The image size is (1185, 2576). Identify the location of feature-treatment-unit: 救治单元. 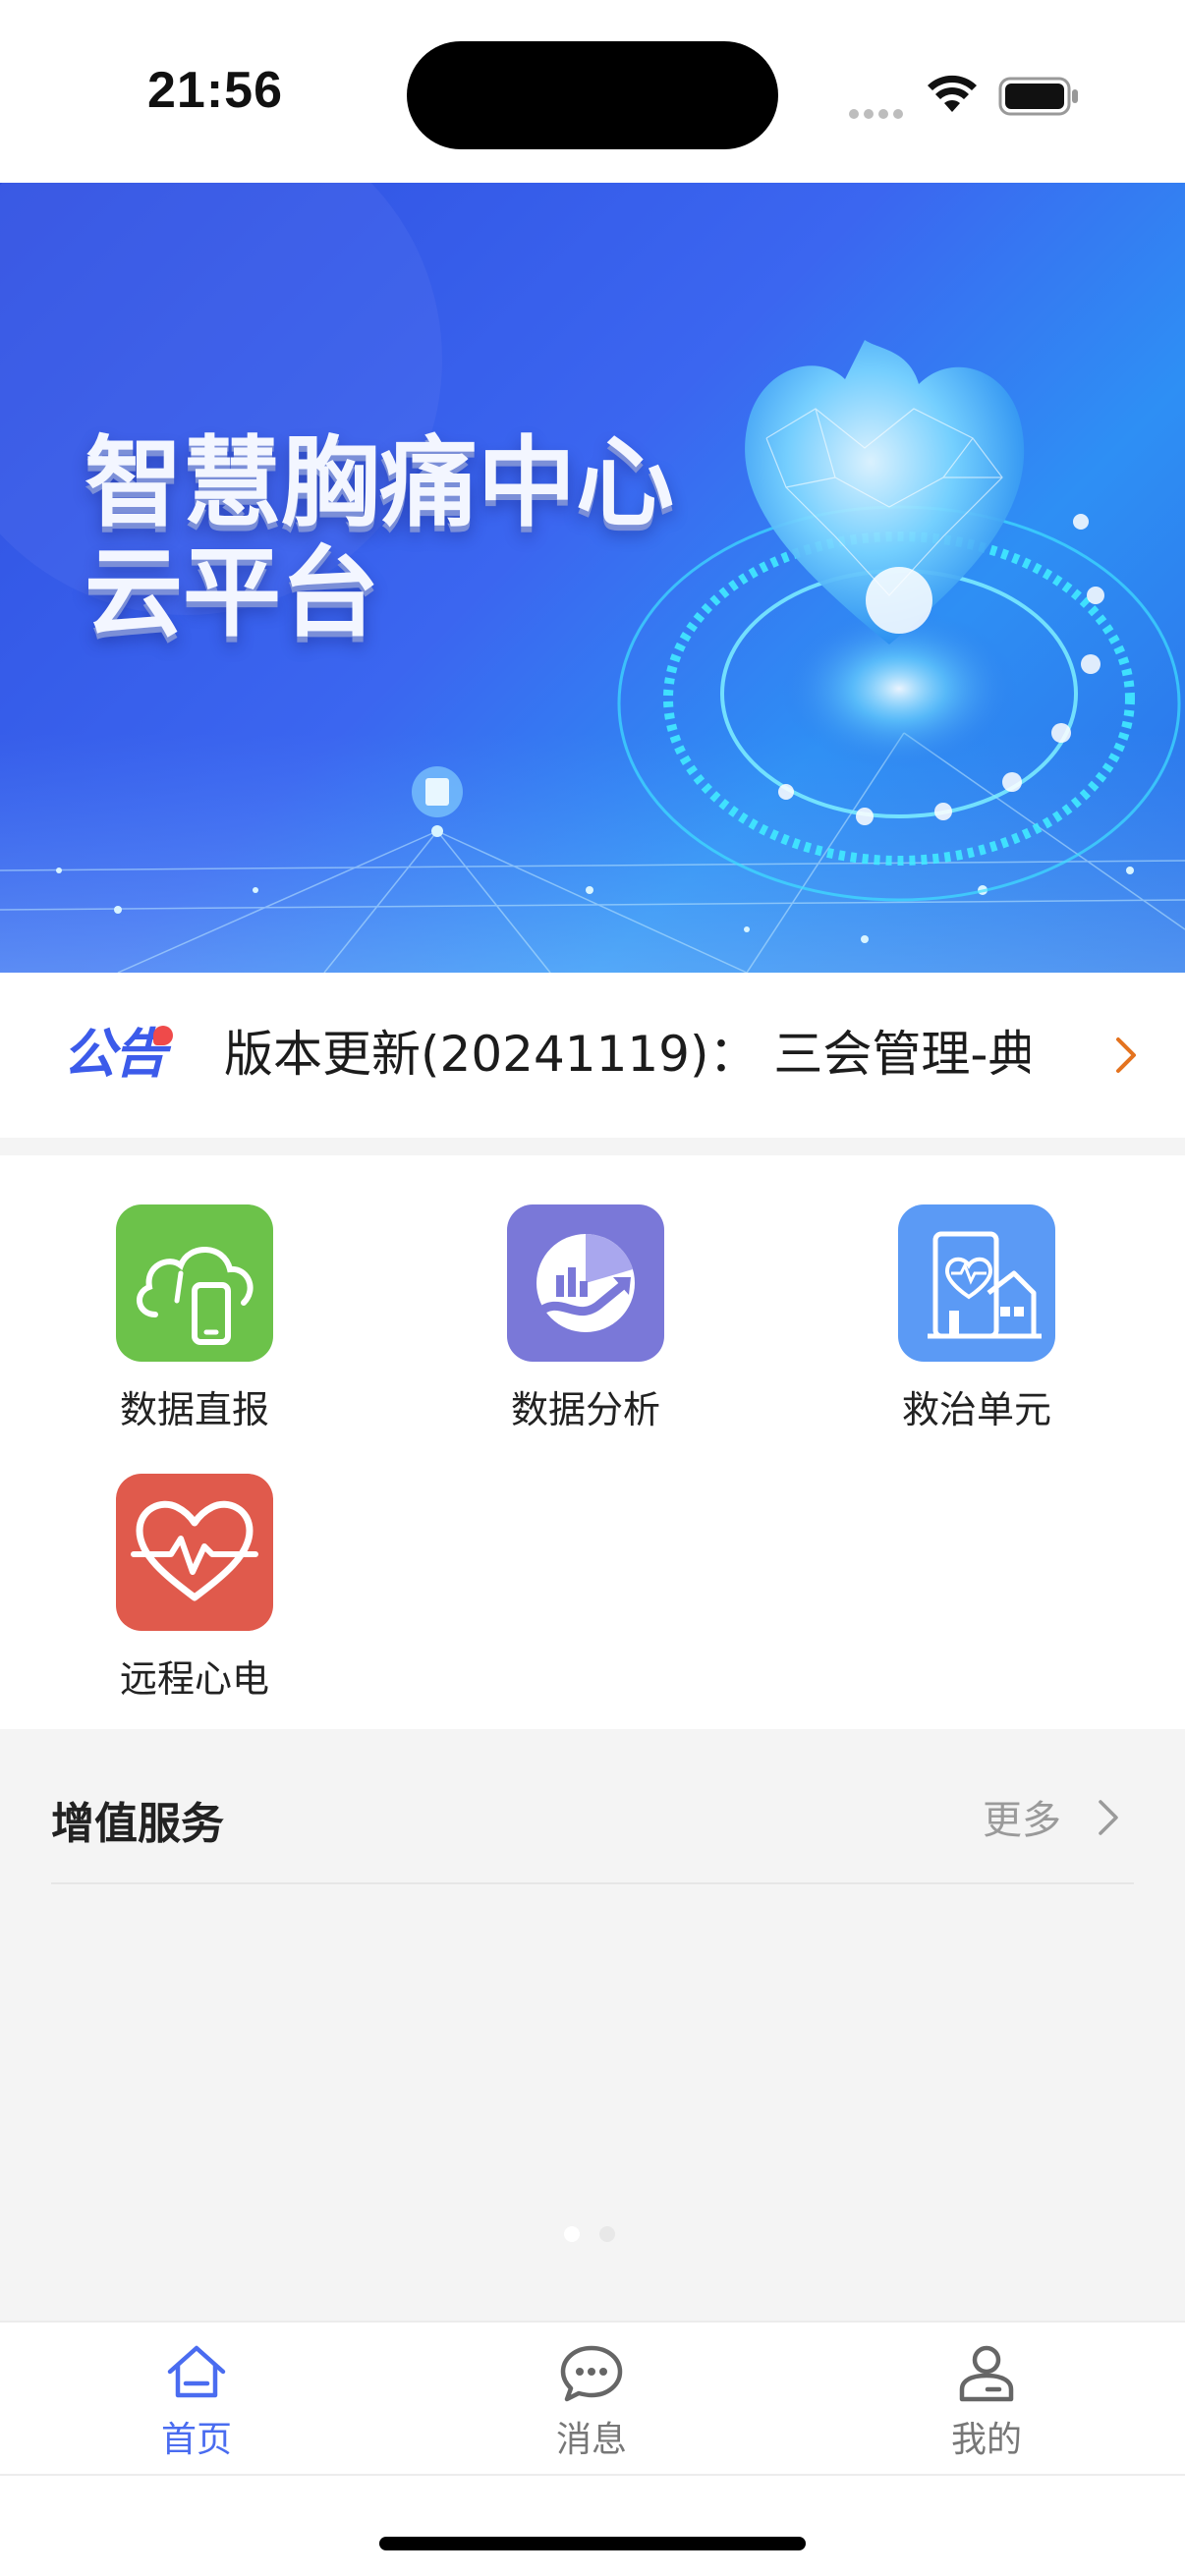
(977, 1318).